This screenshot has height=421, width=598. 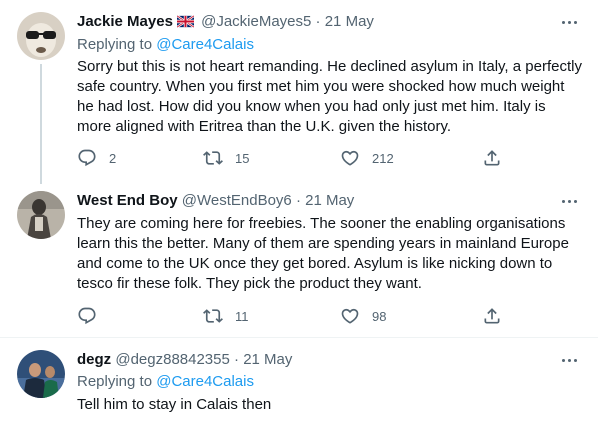 I want to click on user-handle: @degz88842355, so click(x=172, y=359).